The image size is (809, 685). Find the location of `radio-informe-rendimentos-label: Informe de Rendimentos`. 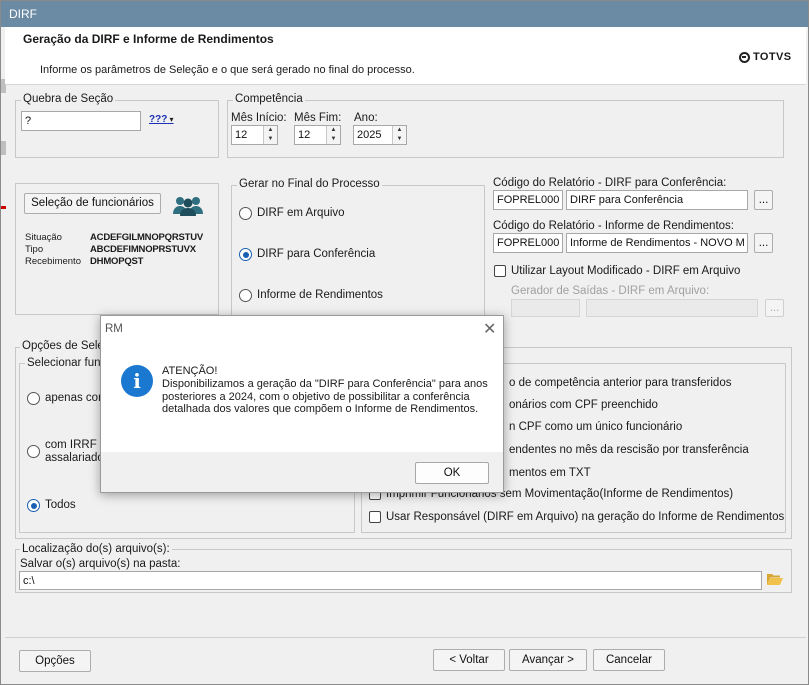

radio-informe-rendimentos-label: Informe de Rendimentos is located at coordinates (320, 295).